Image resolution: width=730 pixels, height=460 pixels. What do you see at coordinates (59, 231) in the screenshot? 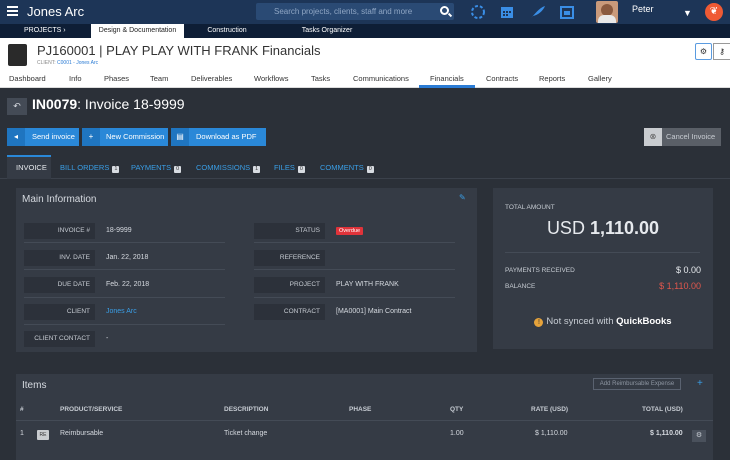
I see `invoice-number-label: INVOICE #` at bounding box center [59, 231].